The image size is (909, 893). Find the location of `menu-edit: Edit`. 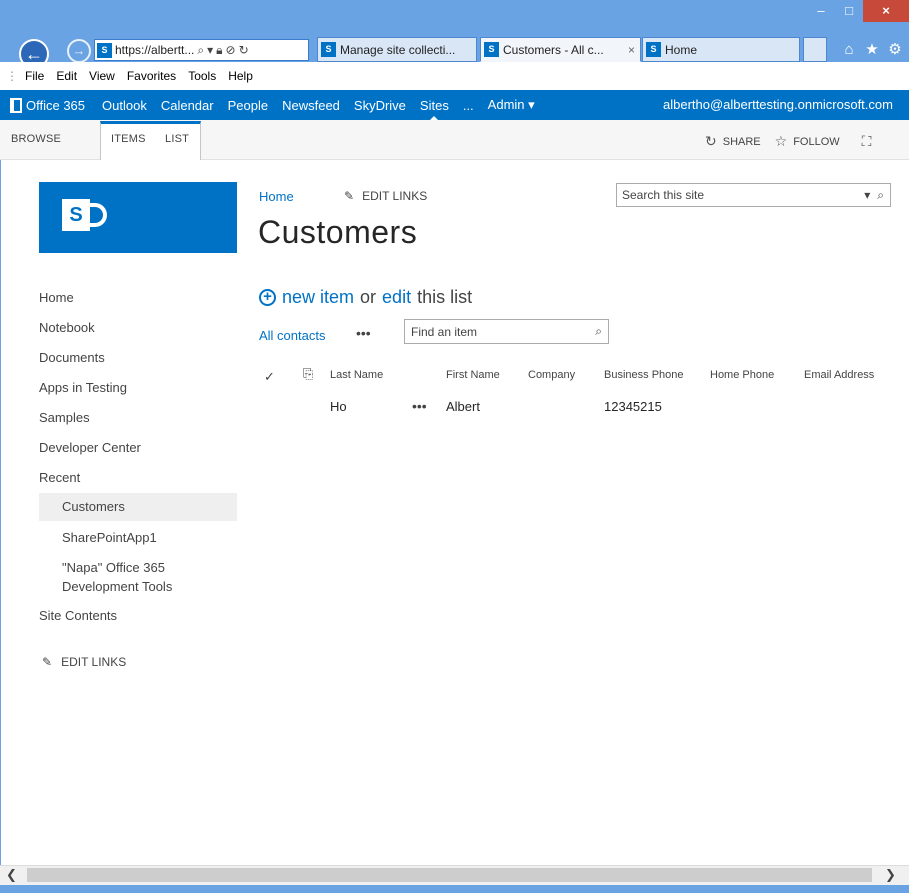

menu-edit: Edit is located at coordinates (66, 76).